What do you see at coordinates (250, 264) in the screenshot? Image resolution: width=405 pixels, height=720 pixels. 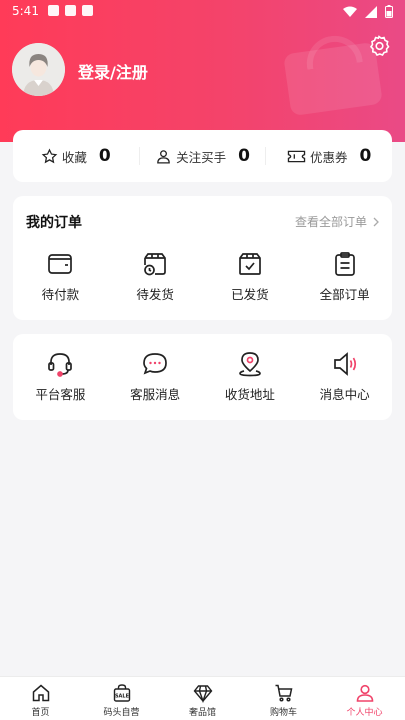 I see `box-check-icon` at bounding box center [250, 264].